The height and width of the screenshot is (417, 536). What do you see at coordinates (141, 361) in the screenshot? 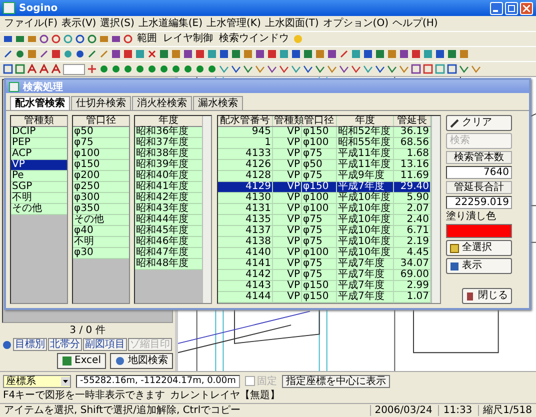
I see `map-search-button: 地図検索` at bounding box center [141, 361].